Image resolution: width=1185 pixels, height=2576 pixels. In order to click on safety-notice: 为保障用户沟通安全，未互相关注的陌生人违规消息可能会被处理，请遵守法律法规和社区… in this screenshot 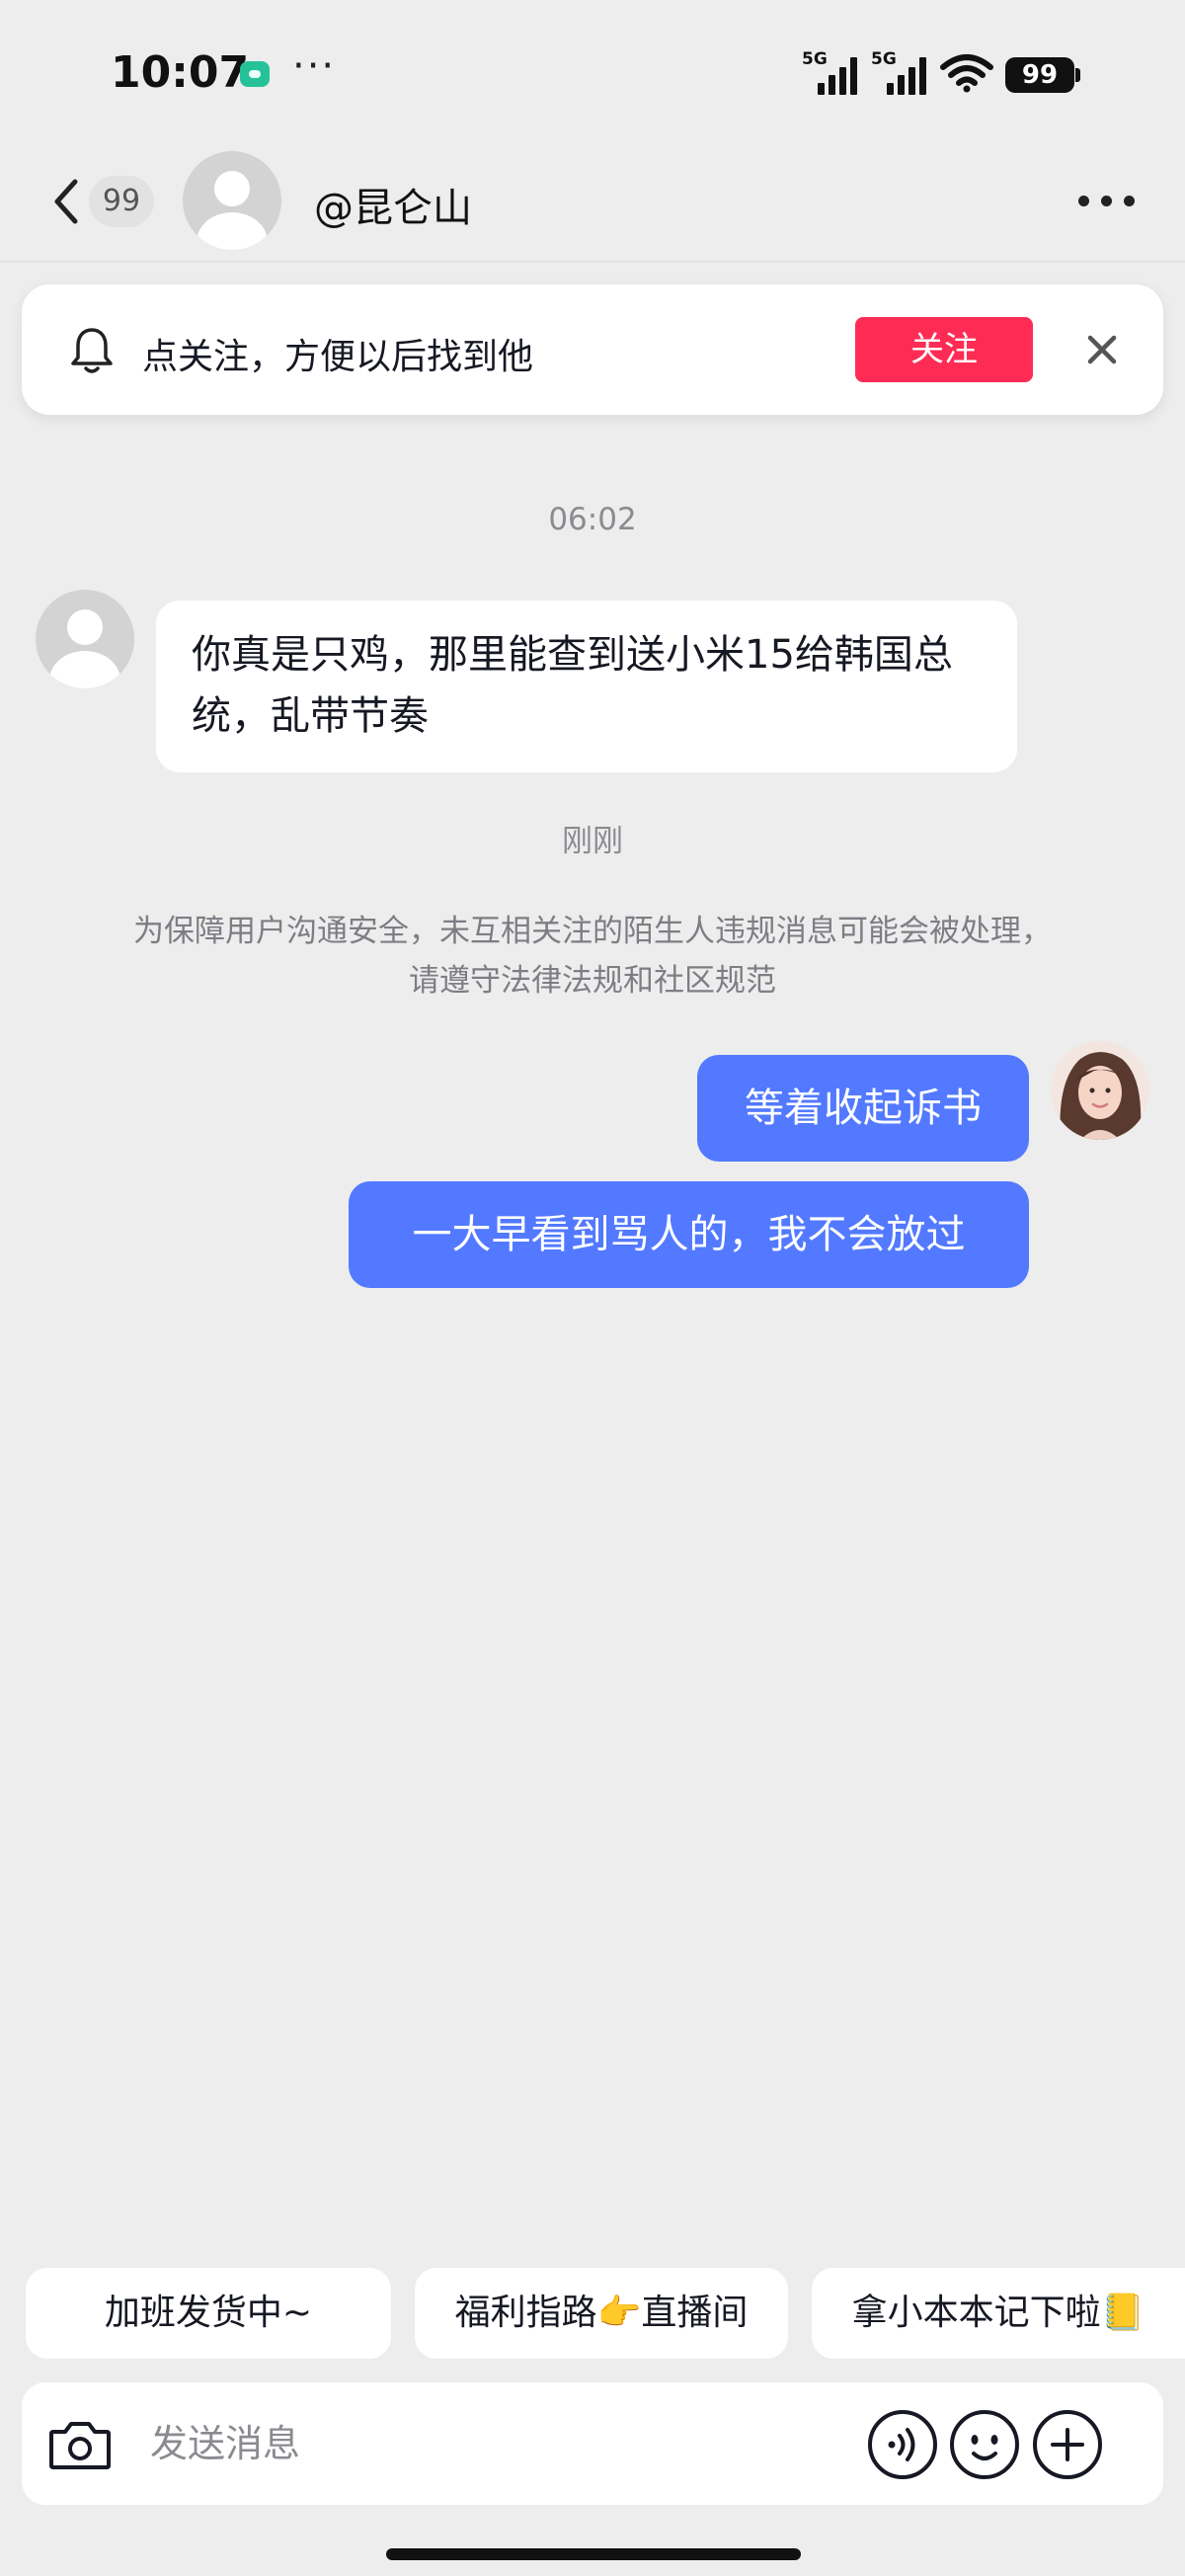, I will do `click(592, 956)`.